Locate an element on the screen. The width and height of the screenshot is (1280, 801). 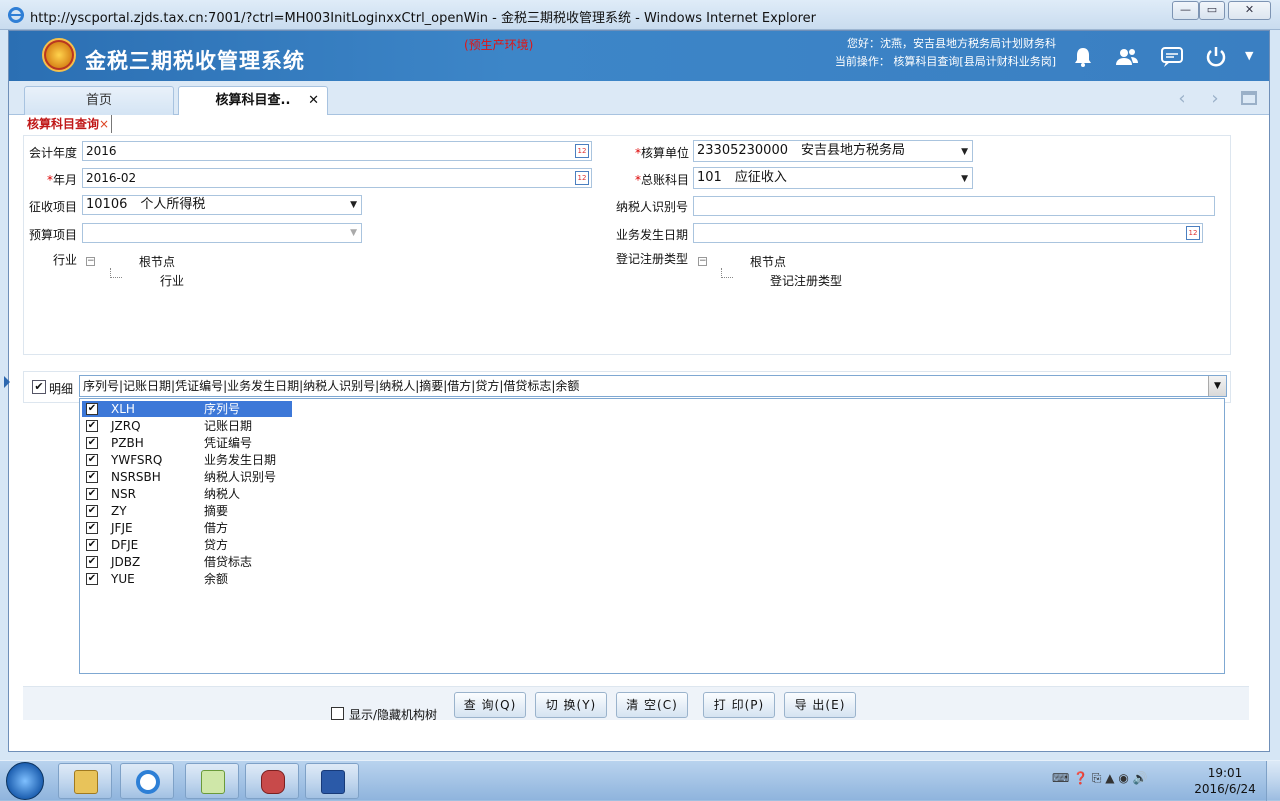
taskbar-database is located at coordinates (272, 781).